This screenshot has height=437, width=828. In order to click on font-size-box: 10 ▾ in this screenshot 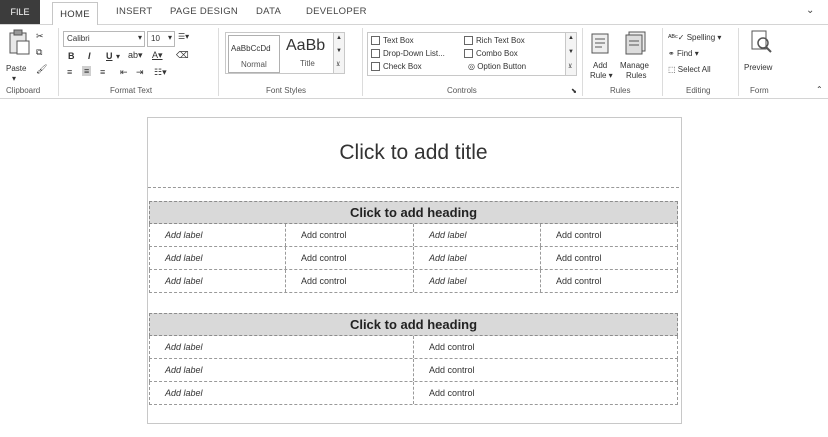, I will do `click(161, 39)`.